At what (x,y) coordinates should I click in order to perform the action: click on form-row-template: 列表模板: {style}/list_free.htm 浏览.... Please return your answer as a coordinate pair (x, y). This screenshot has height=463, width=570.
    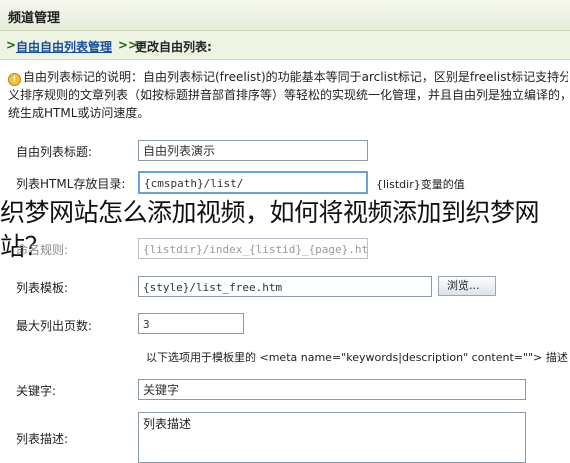
    Looking at the image, I should click on (285, 287).